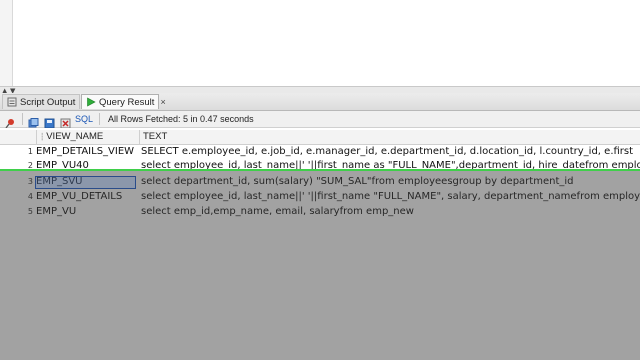 The image size is (640, 360). What do you see at coordinates (84, 119) in the screenshot?
I see `sql-button: SQL` at bounding box center [84, 119].